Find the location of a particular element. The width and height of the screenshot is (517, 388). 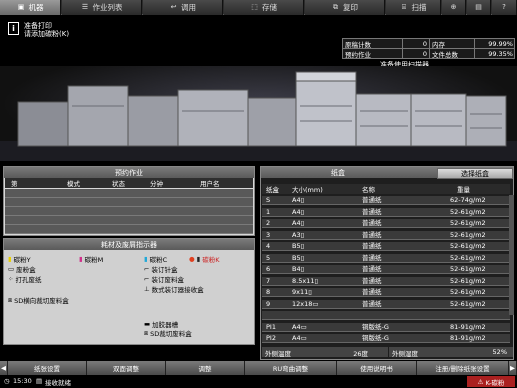

ru-curl-adjust-button: RU弯曲调整 is located at coordinates (291, 368).